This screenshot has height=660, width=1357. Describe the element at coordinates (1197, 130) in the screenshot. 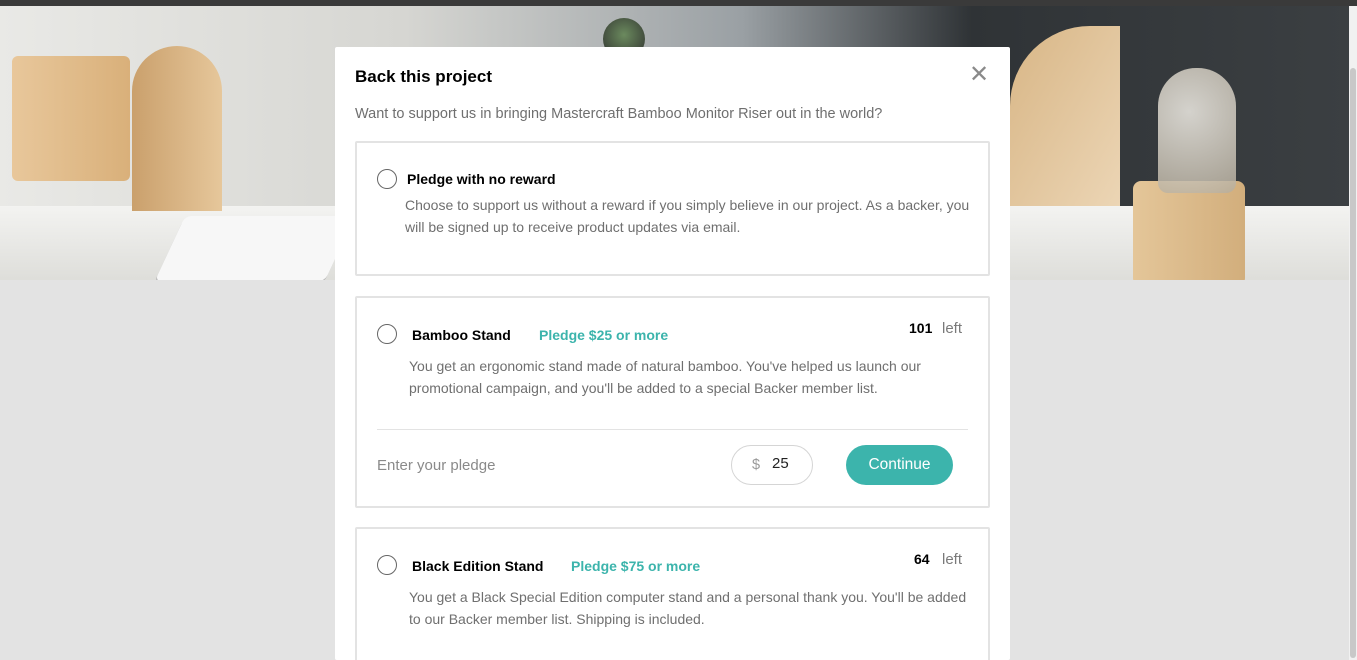

I see `hero-lamp-bulb` at that location.